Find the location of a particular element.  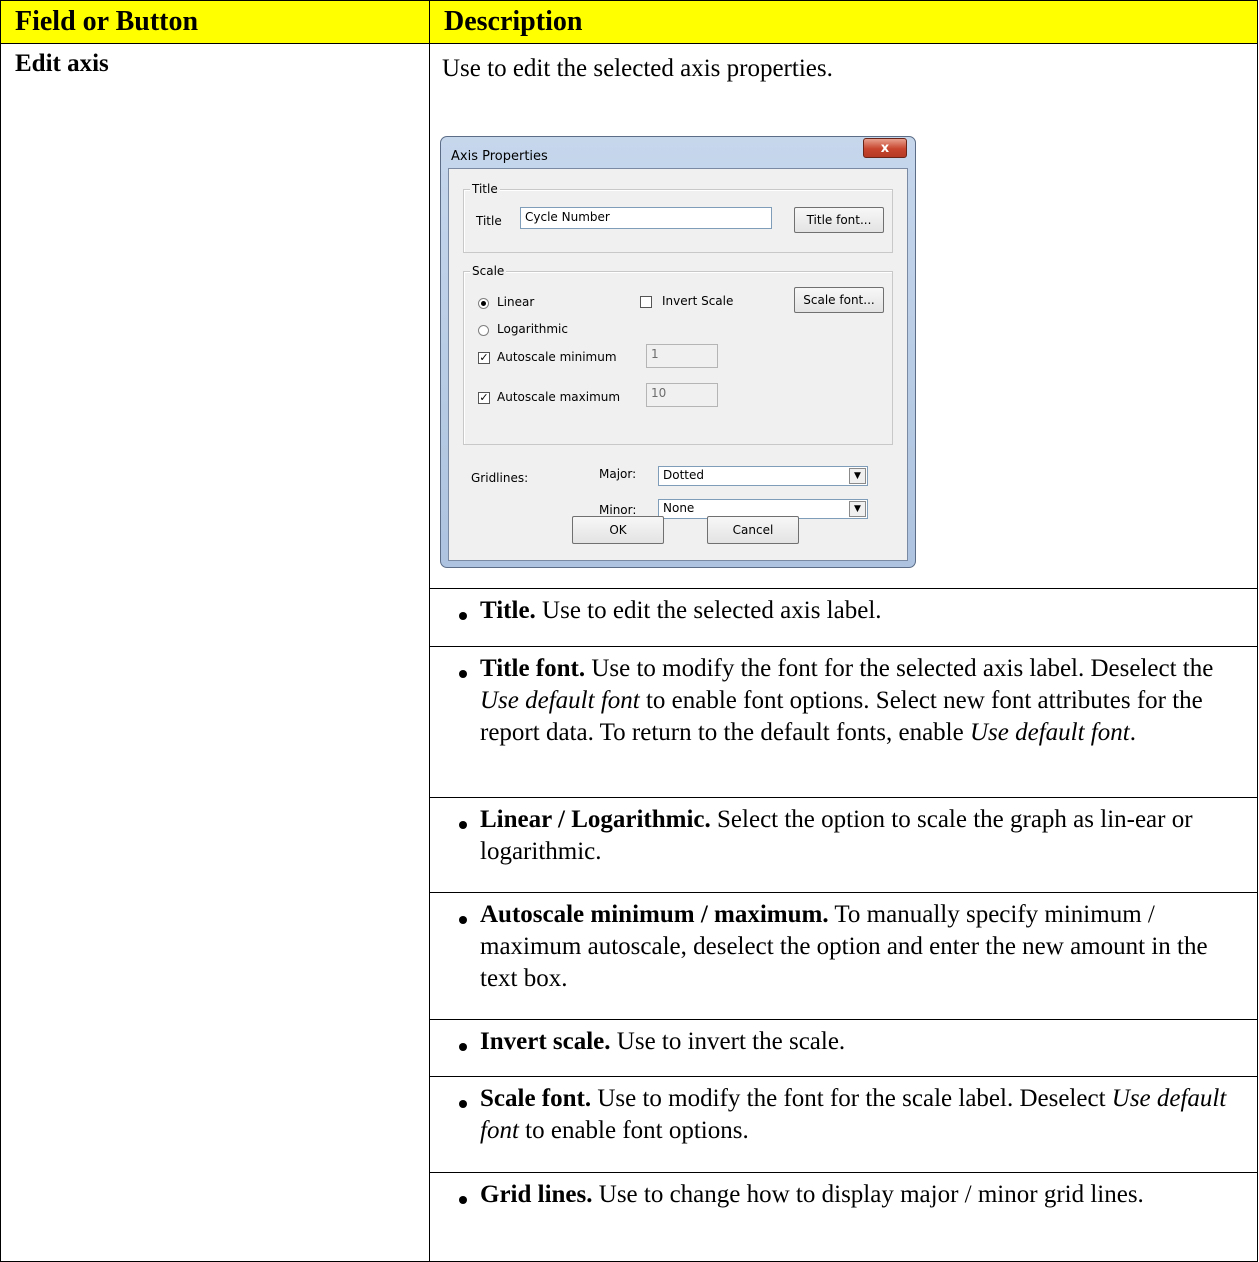

list-item: Invert scale. Use to invert the scale. is located at coordinates (843, 1048).